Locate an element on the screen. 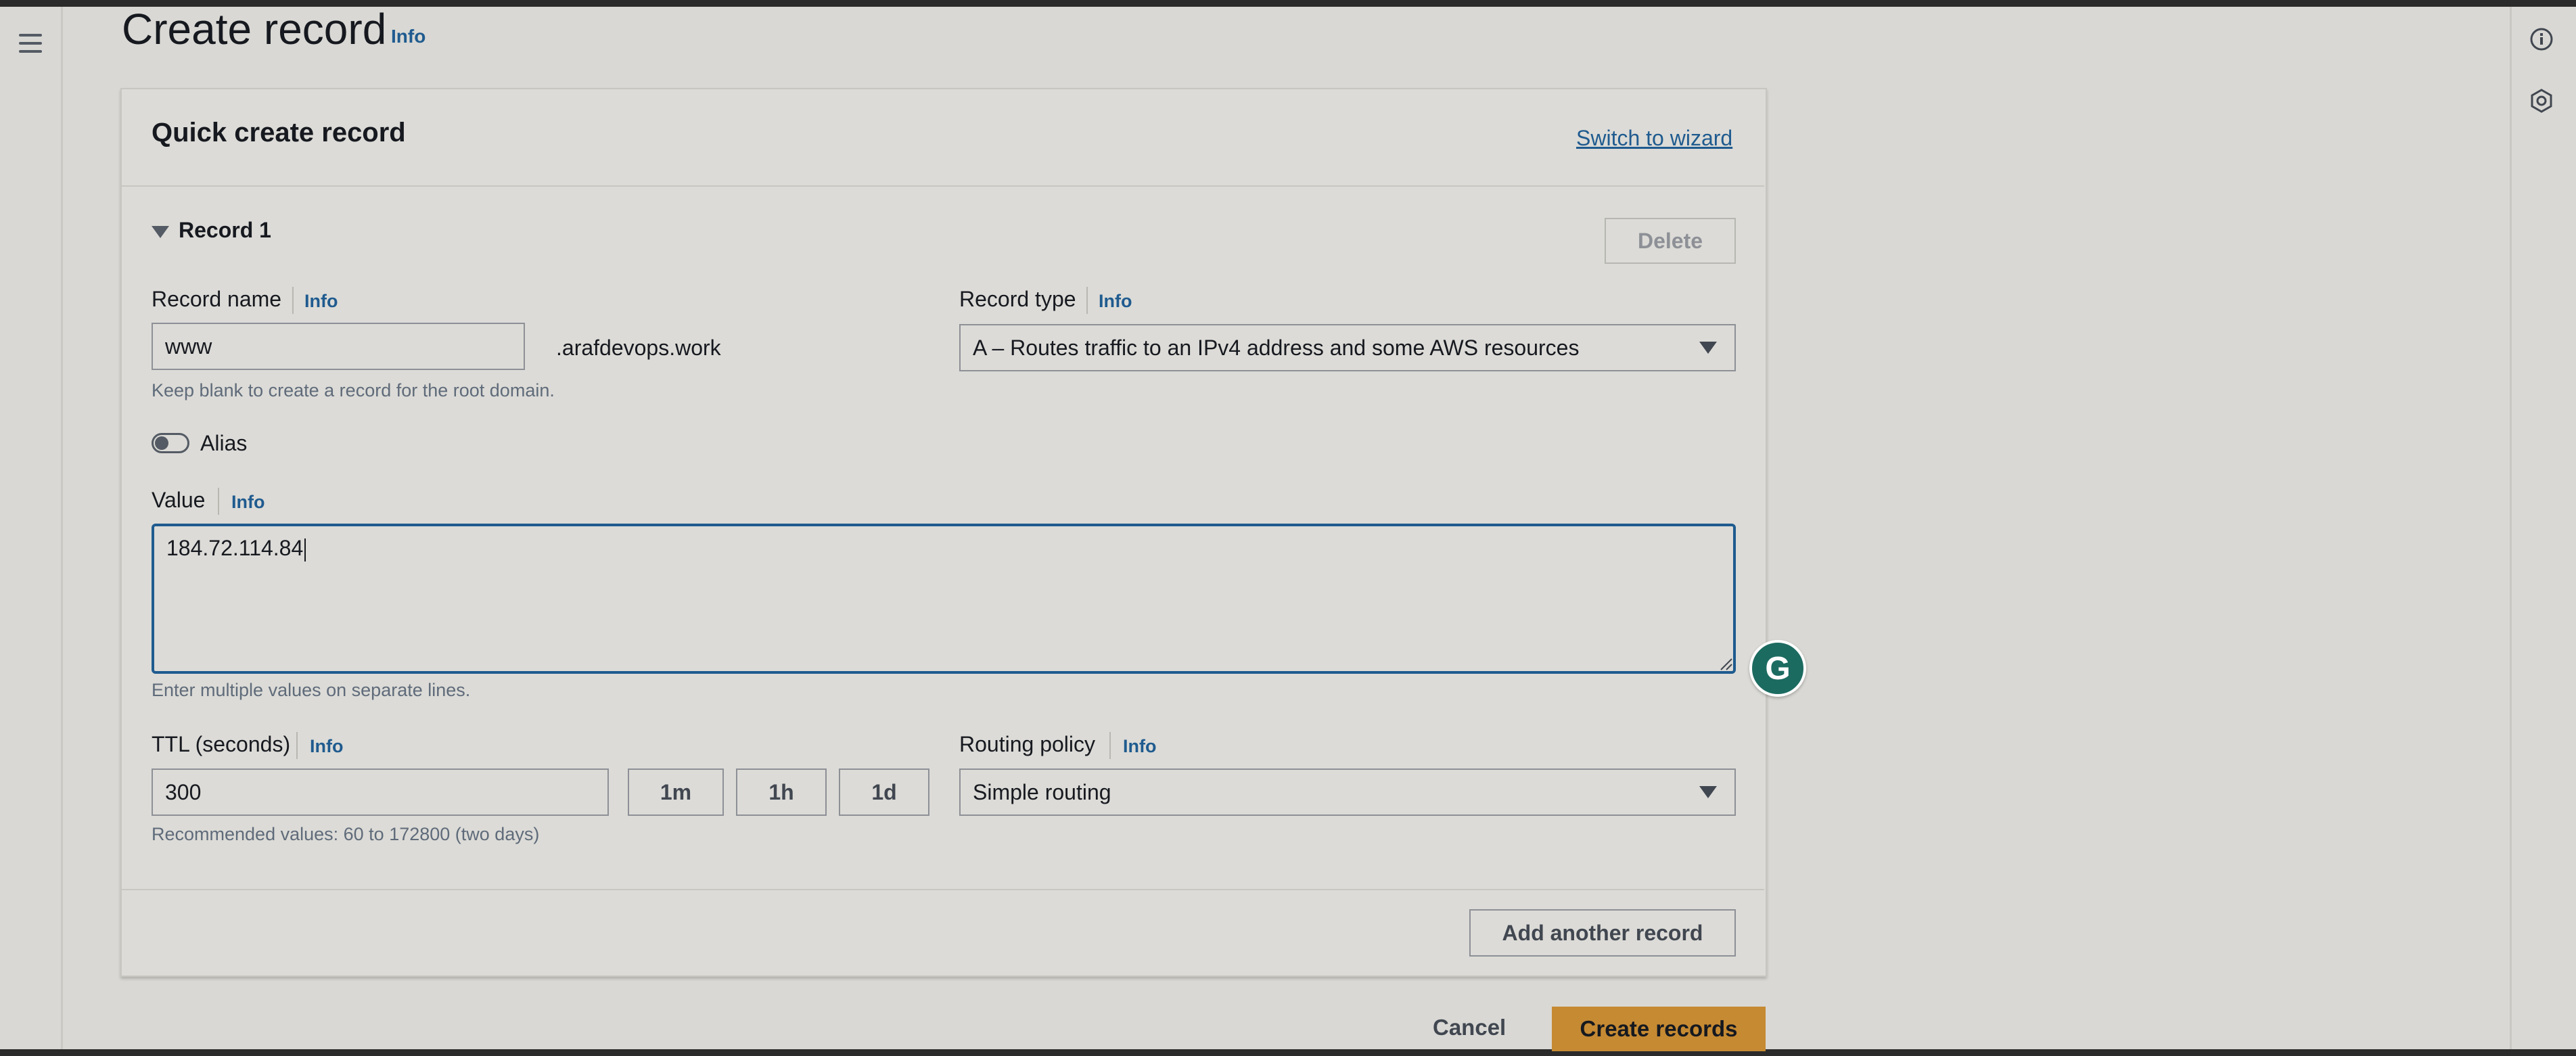 This screenshot has height=1056, width=2576. grammarly-icon: G is located at coordinates (1777, 669).